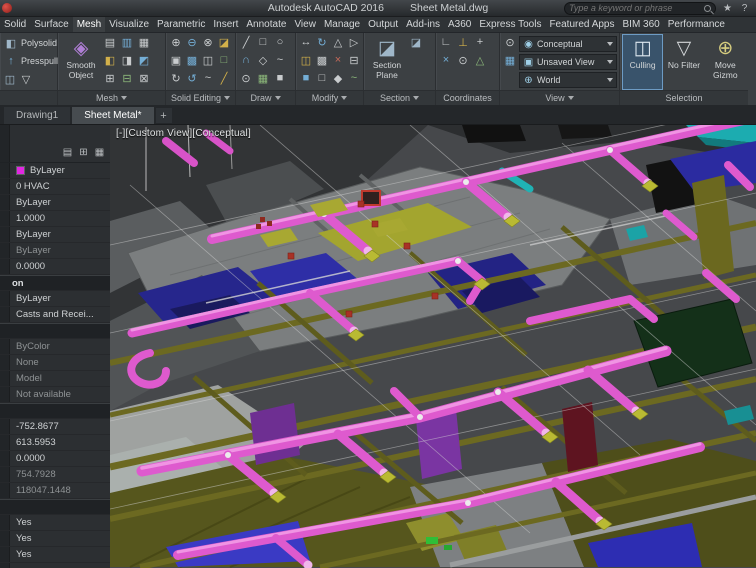 The height and width of the screenshot is (568, 756). Describe the element at coordinates (55, 475) in the screenshot. I see `property-row: 754.7928` at that location.